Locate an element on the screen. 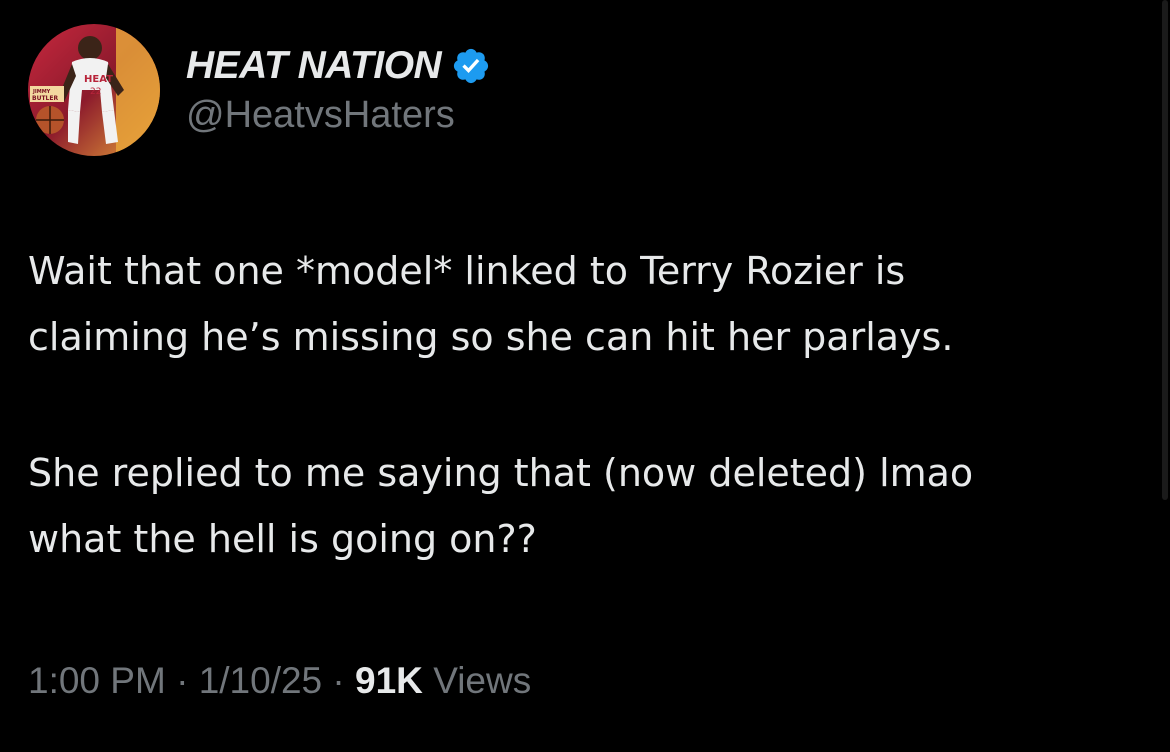 This screenshot has width=1170, height=752. svg-text: BUTLER is located at coordinates (45, 98).